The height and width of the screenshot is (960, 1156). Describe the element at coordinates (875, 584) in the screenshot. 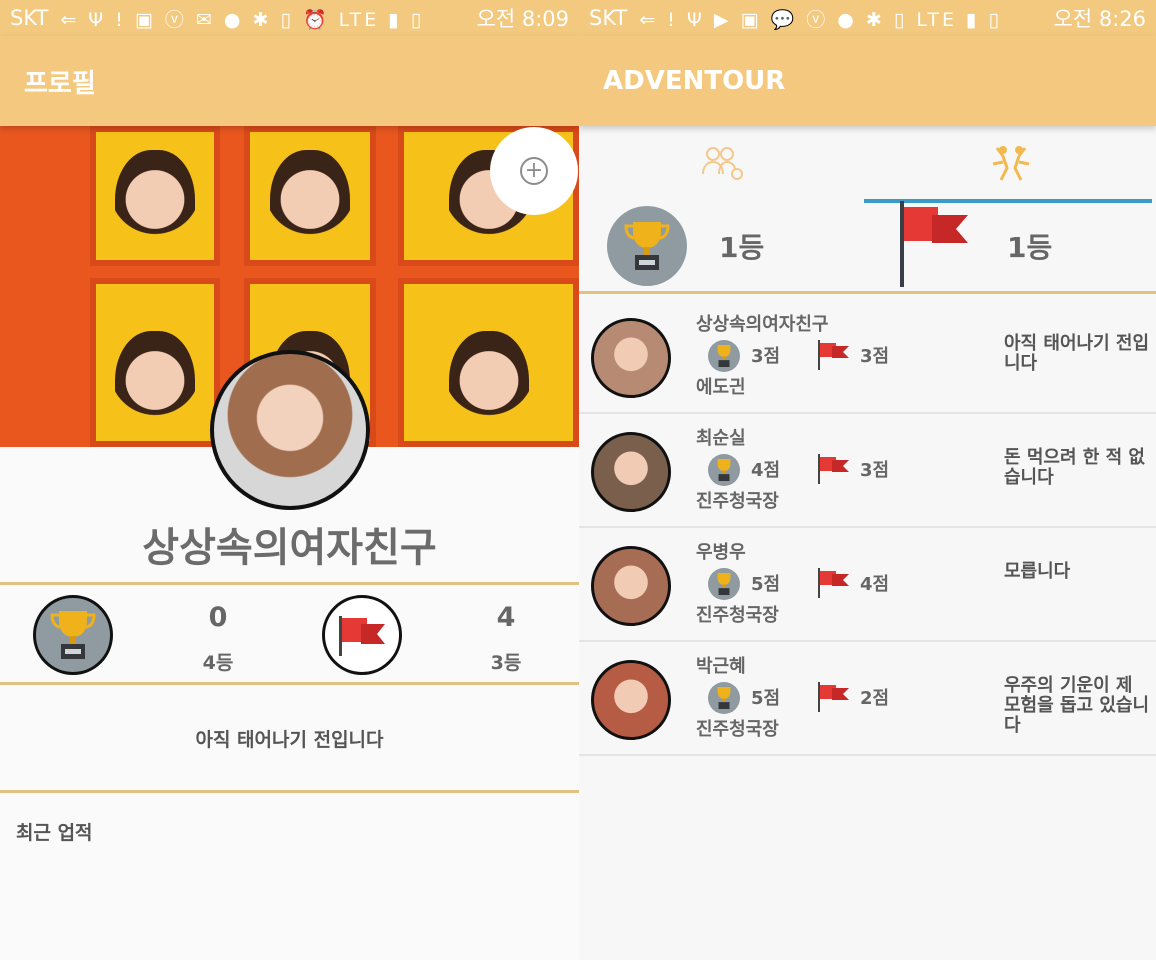

I see `flag-score: 4점` at that location.